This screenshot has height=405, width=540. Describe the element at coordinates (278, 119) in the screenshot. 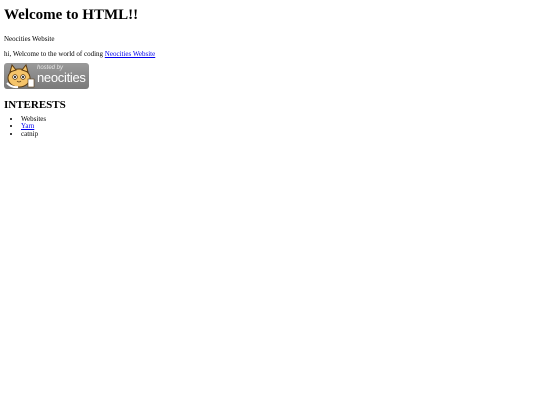

I see `list-item: Websites` at that location.